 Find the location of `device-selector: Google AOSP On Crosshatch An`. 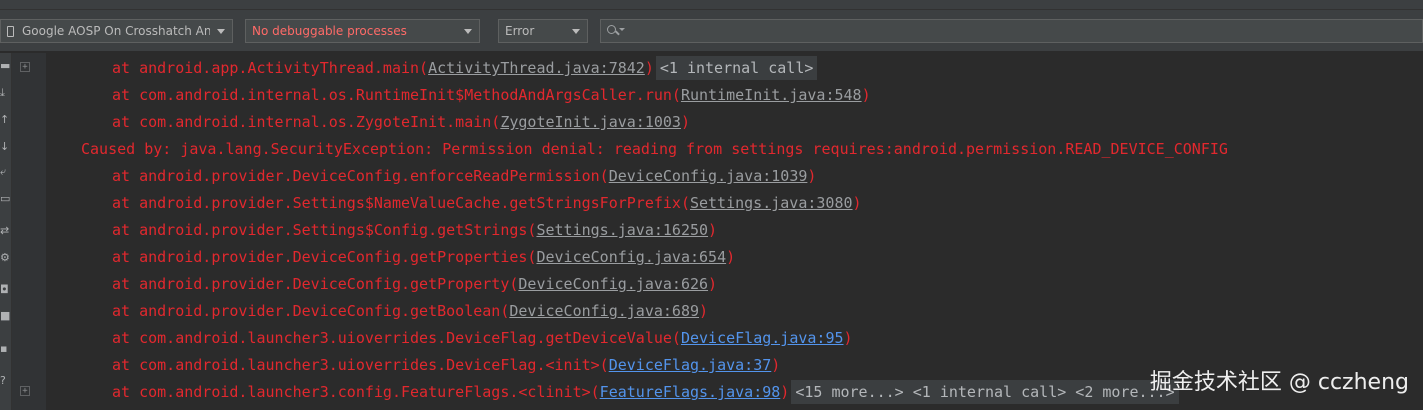

device-selector: Google AOSP On Crosshatch An is located at coordinates (116, 31).